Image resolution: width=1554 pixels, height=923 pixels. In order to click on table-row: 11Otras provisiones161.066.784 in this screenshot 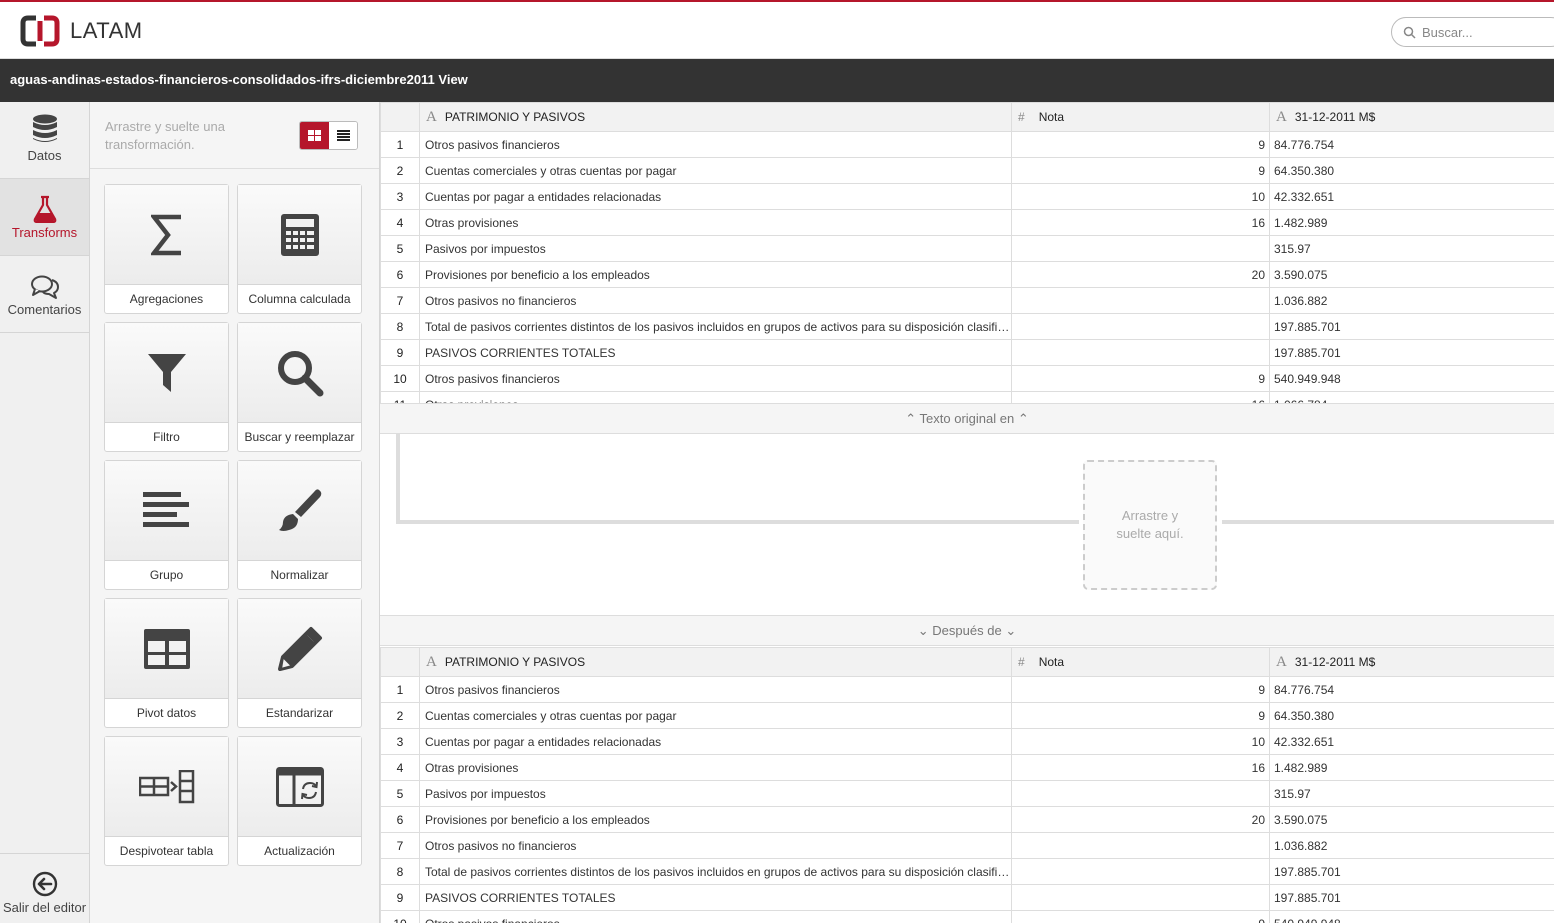, I will do `click(967, 397)`.